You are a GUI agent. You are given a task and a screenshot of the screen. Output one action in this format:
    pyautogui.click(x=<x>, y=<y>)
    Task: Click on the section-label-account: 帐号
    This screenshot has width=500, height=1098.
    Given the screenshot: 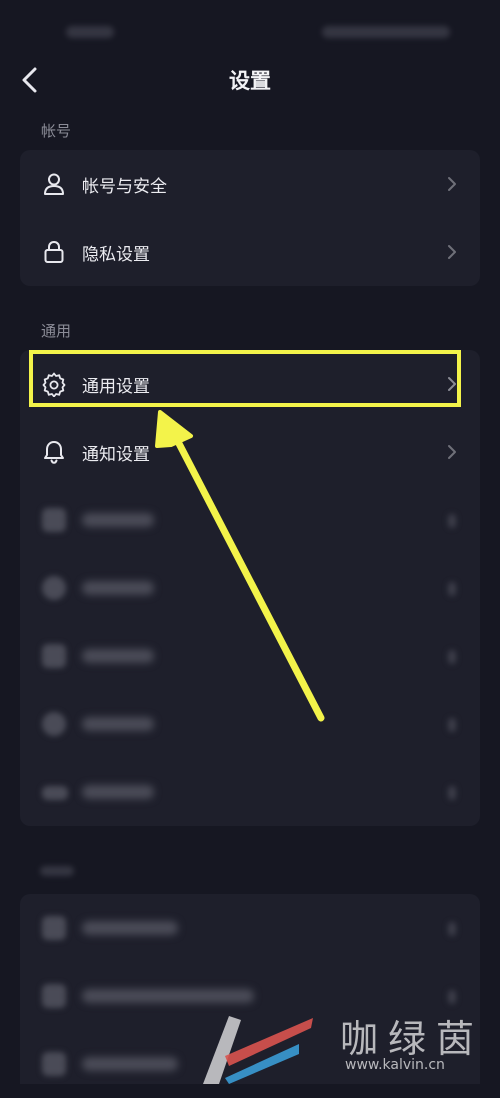 What is the action you would take?
    pyautogui.click(x=56, y=131)
    